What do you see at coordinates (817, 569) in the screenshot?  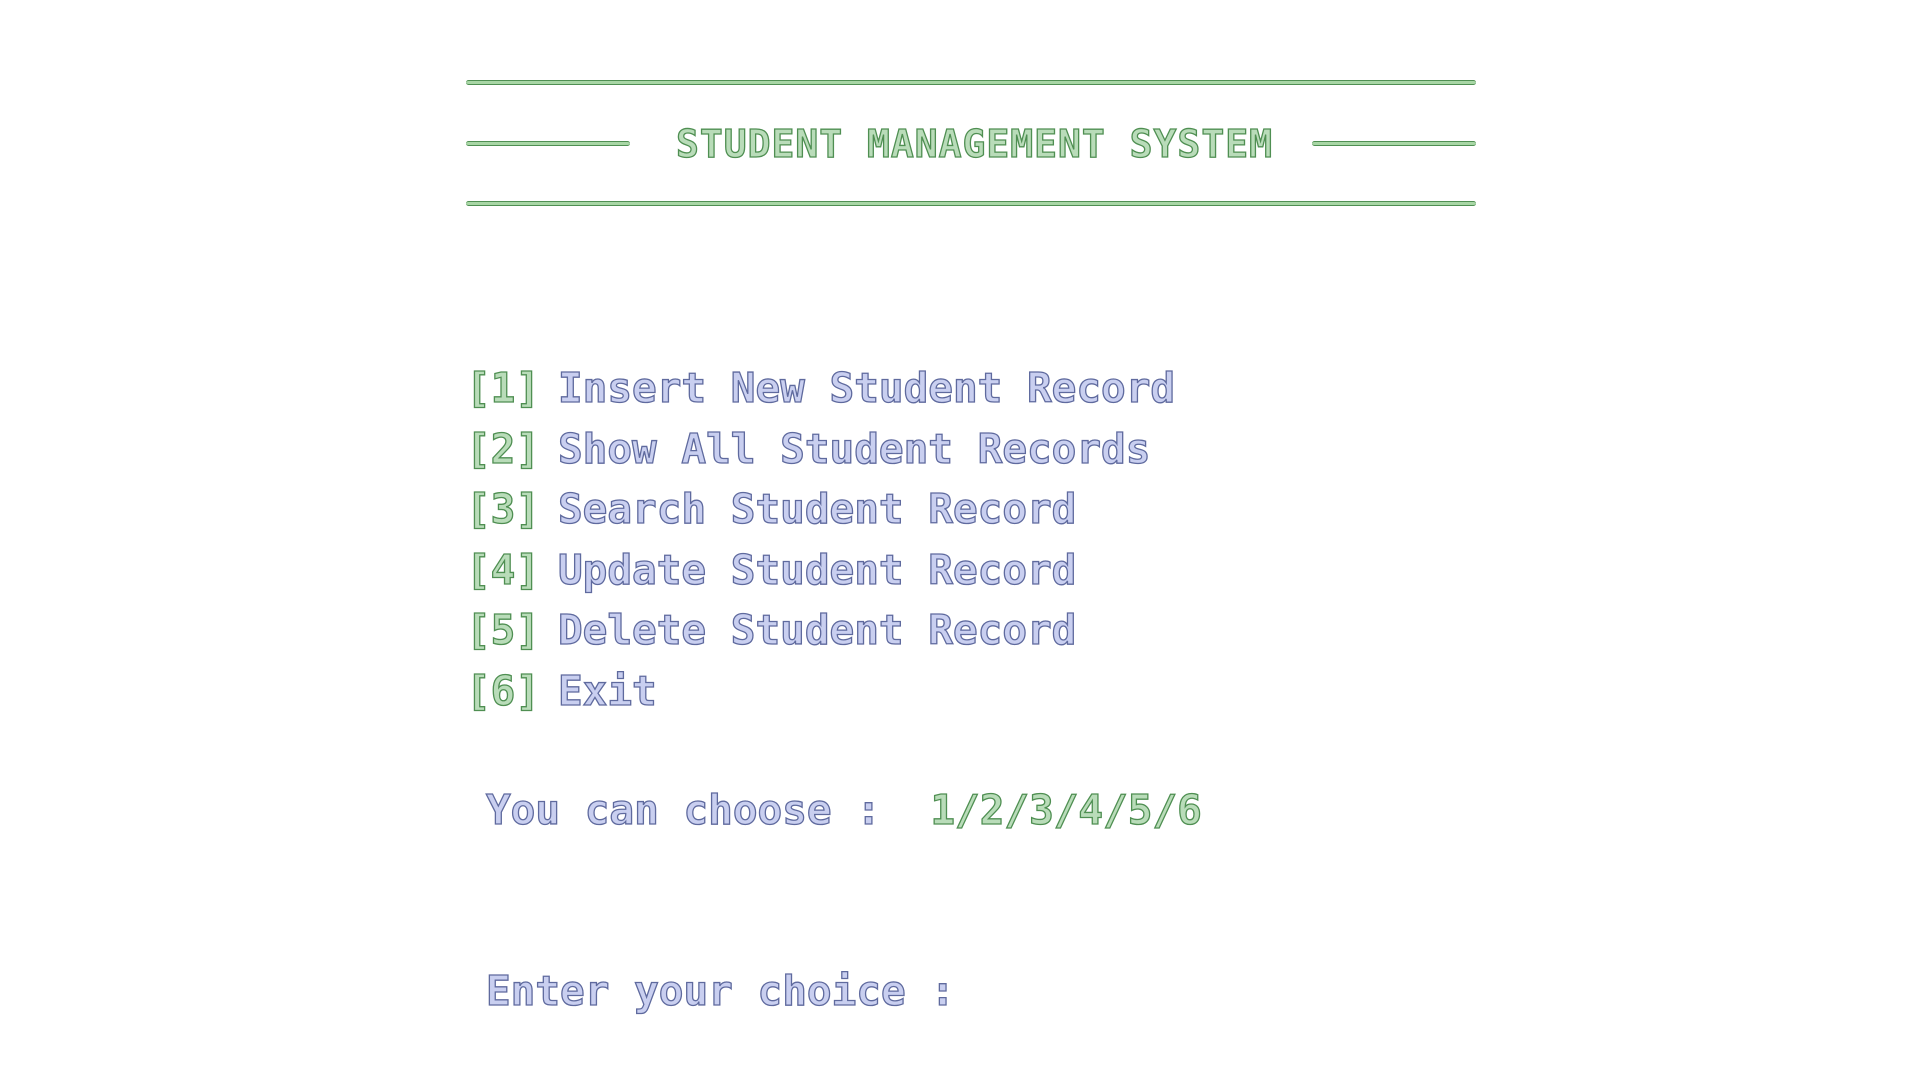 I see `menu-item-label: Update Student Record` at bounding box center [817, 569].